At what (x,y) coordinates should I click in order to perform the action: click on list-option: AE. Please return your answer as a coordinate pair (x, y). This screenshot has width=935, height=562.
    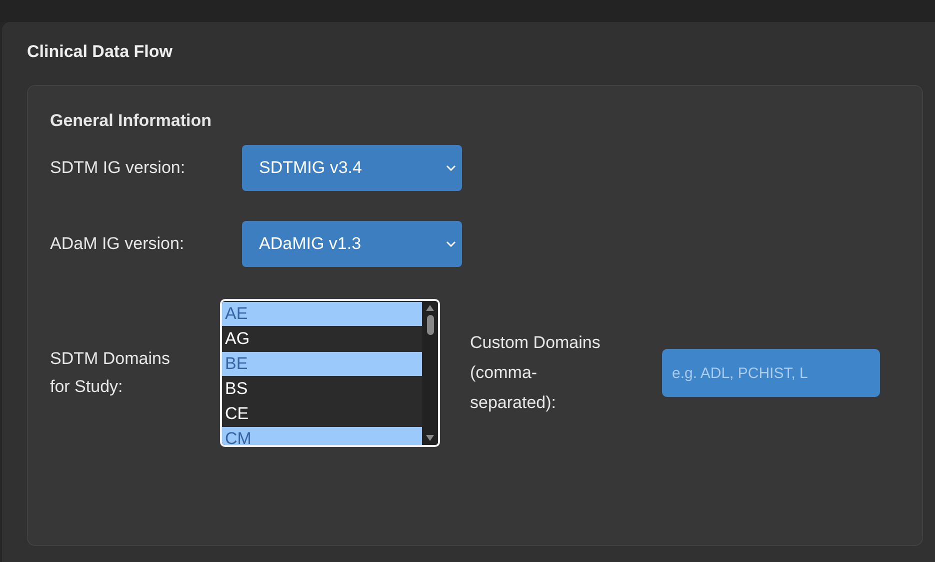
    Looking at the image, I should click on (322, 314).